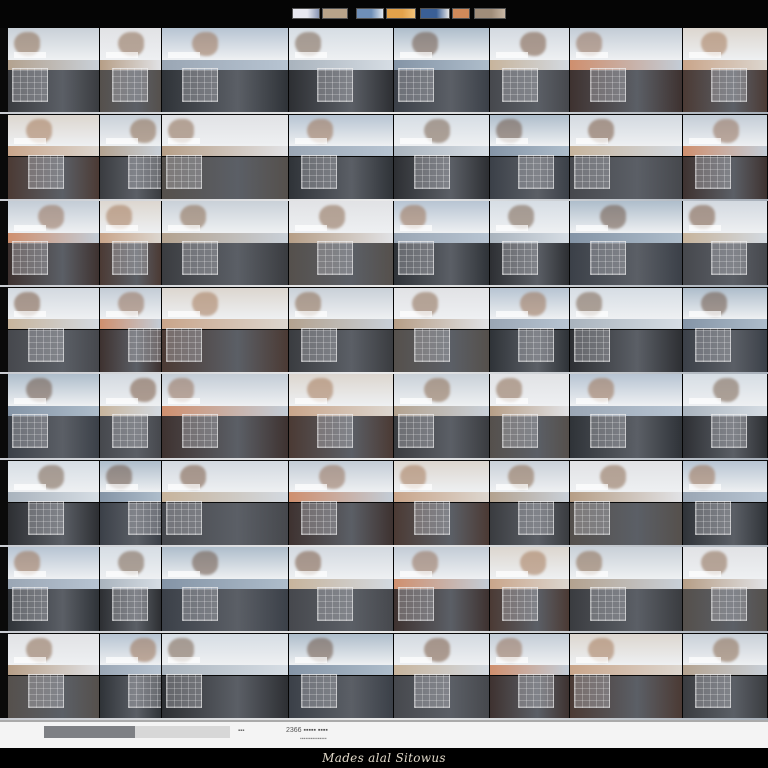 The image size is (768, 768). What do you see at coordinates (626, 91) in the screenshot?
I see `thumbnail-ground` at bounding box center [626, 91].